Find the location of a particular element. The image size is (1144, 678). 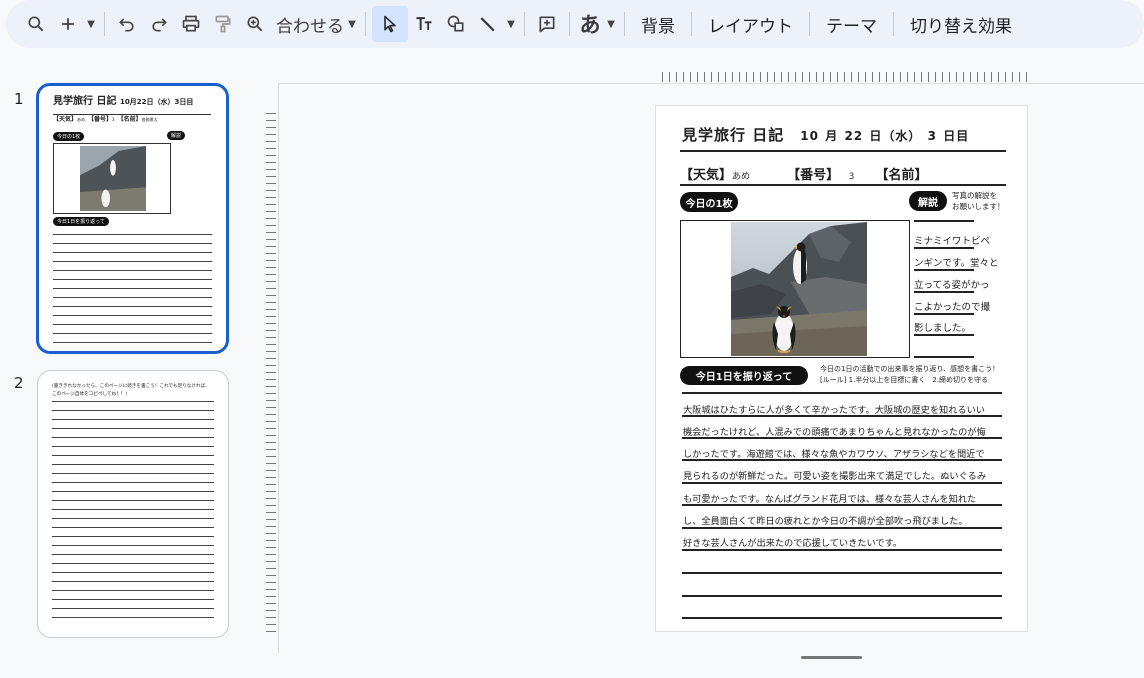

font-style-button: あ is located at coordinates (590, 24).